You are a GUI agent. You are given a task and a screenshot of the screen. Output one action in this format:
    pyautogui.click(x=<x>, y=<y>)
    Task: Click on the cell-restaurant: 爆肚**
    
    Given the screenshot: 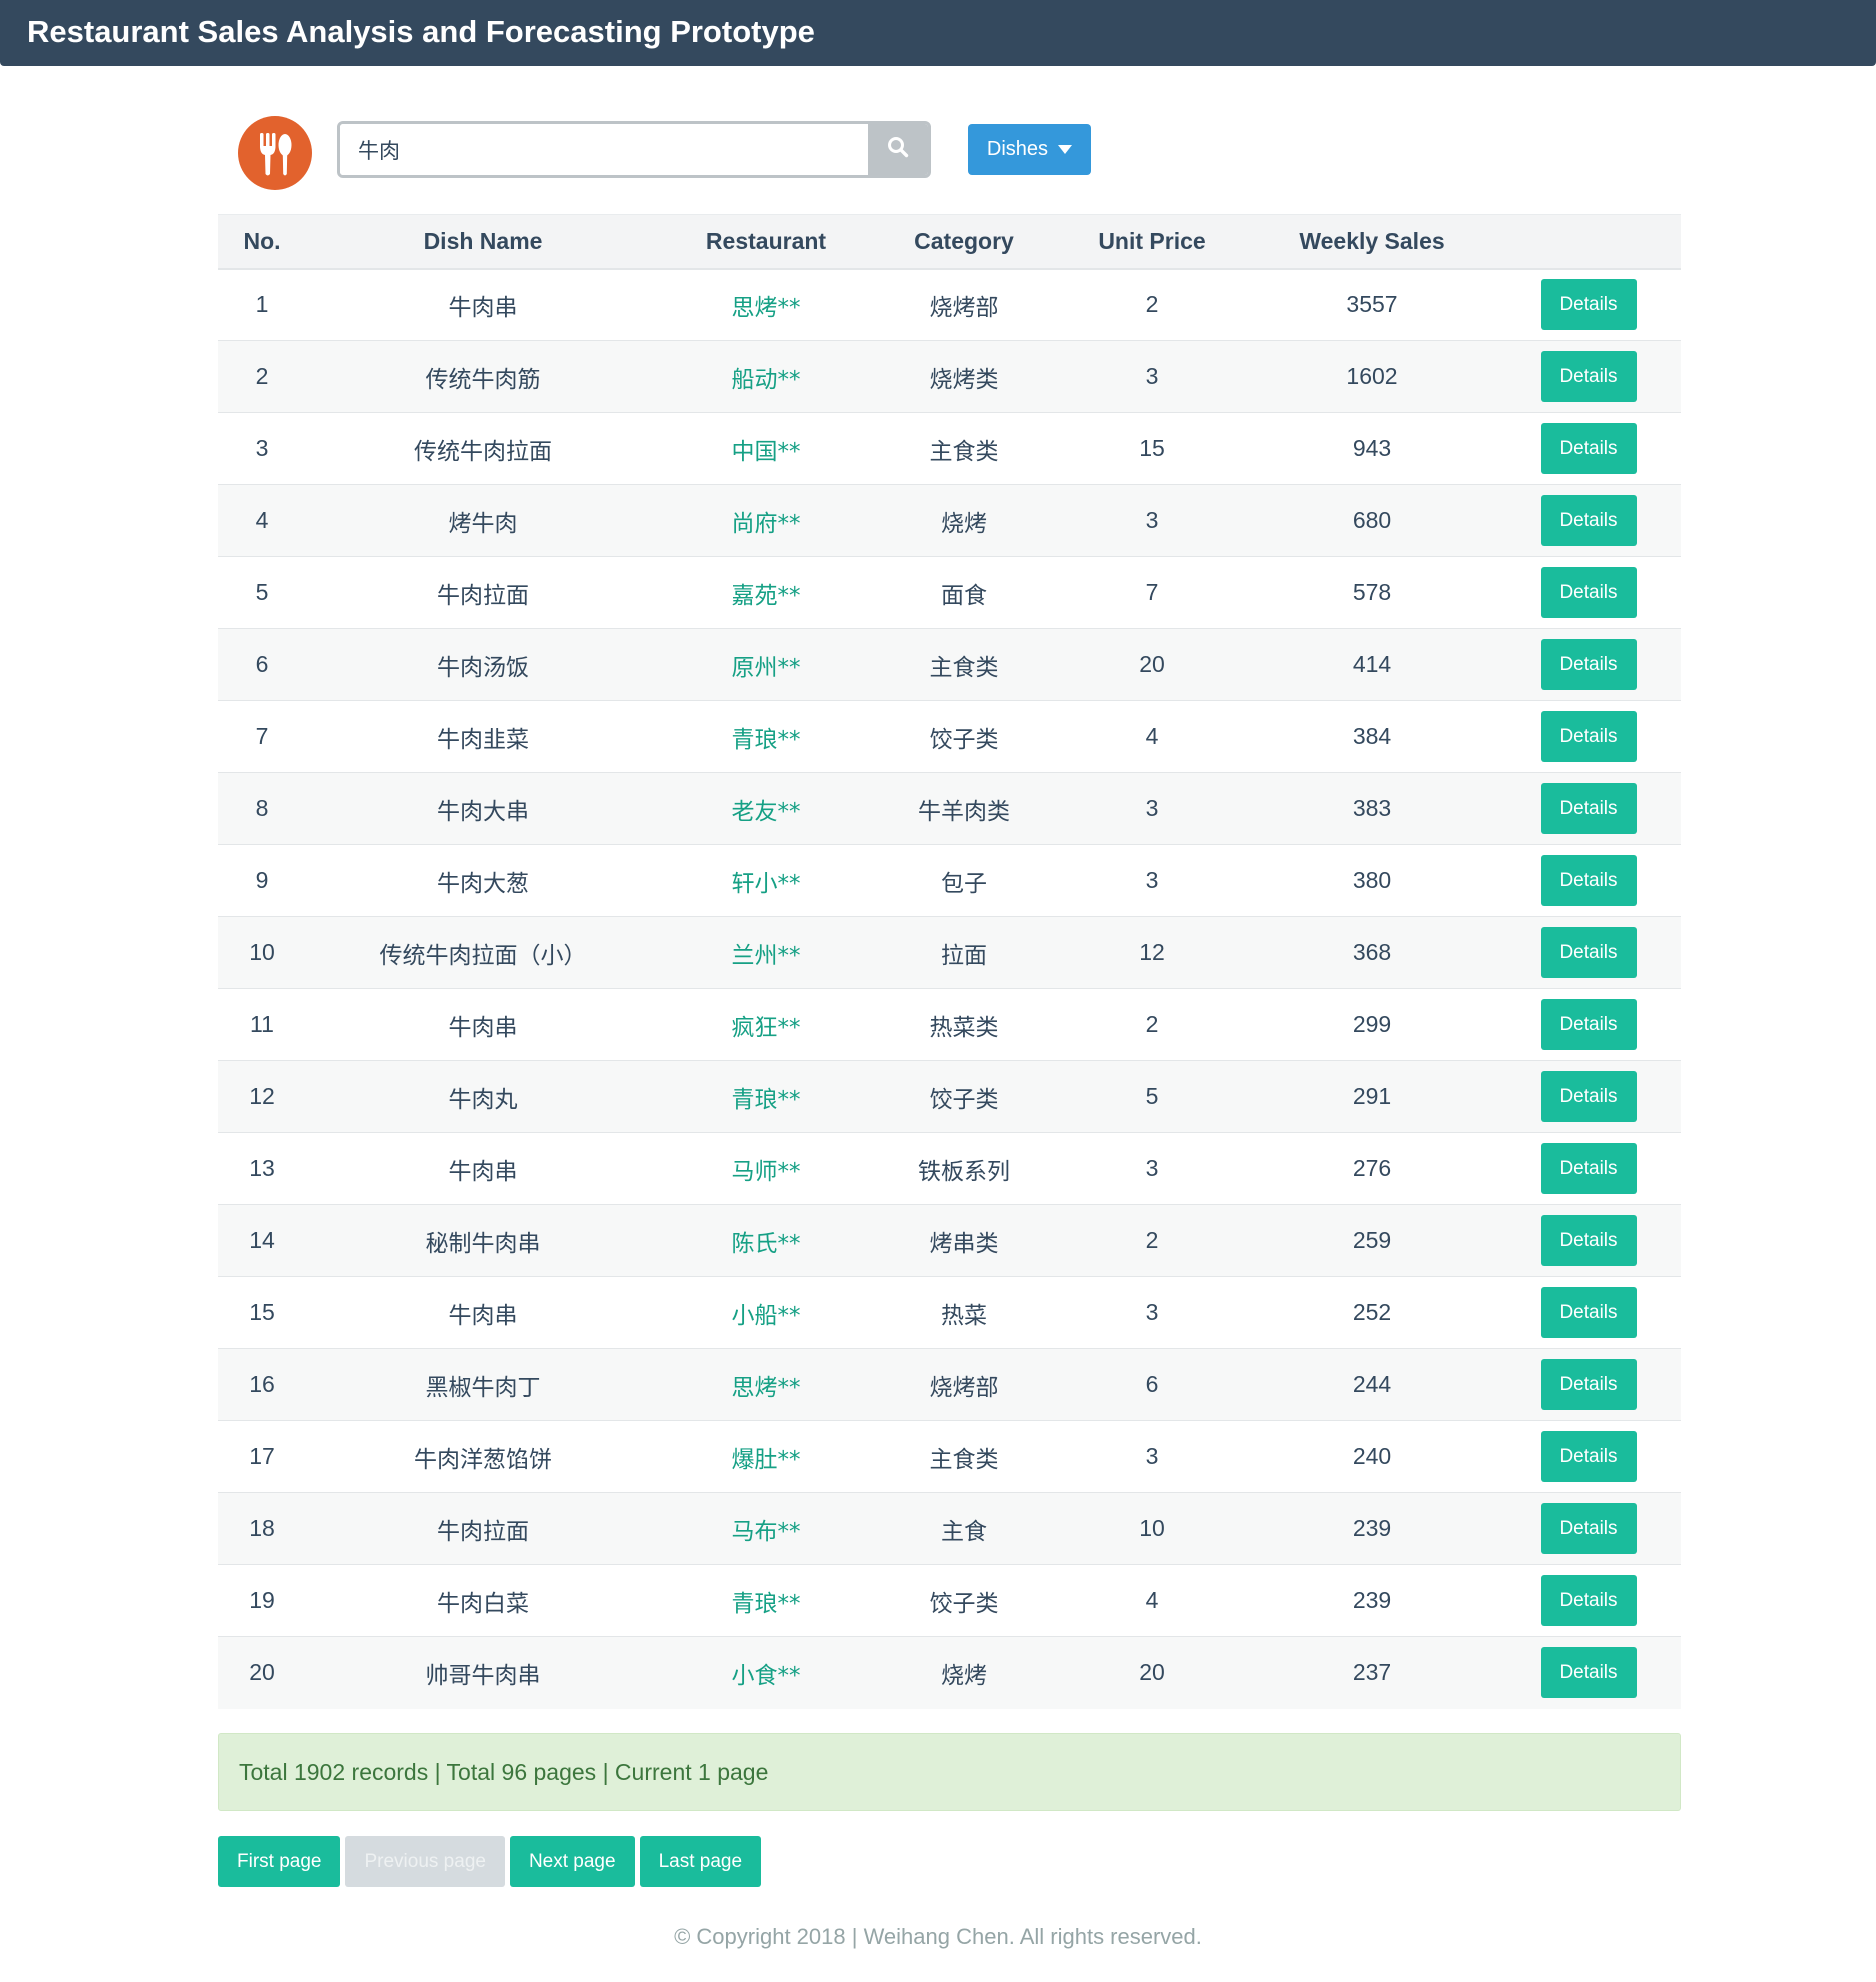 What is the action you would take?
    pyautogui.click(x=766, y=1456)
    